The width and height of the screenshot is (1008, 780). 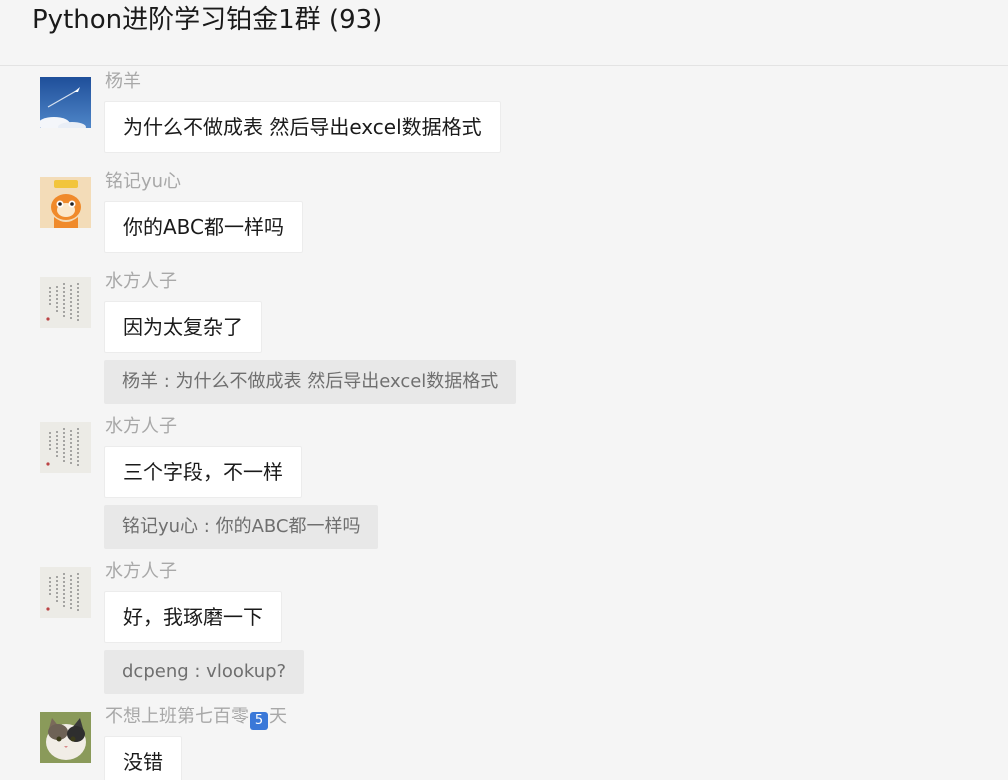 I want to click on keycap-number-badge: 5, so click(x=259, y=721).